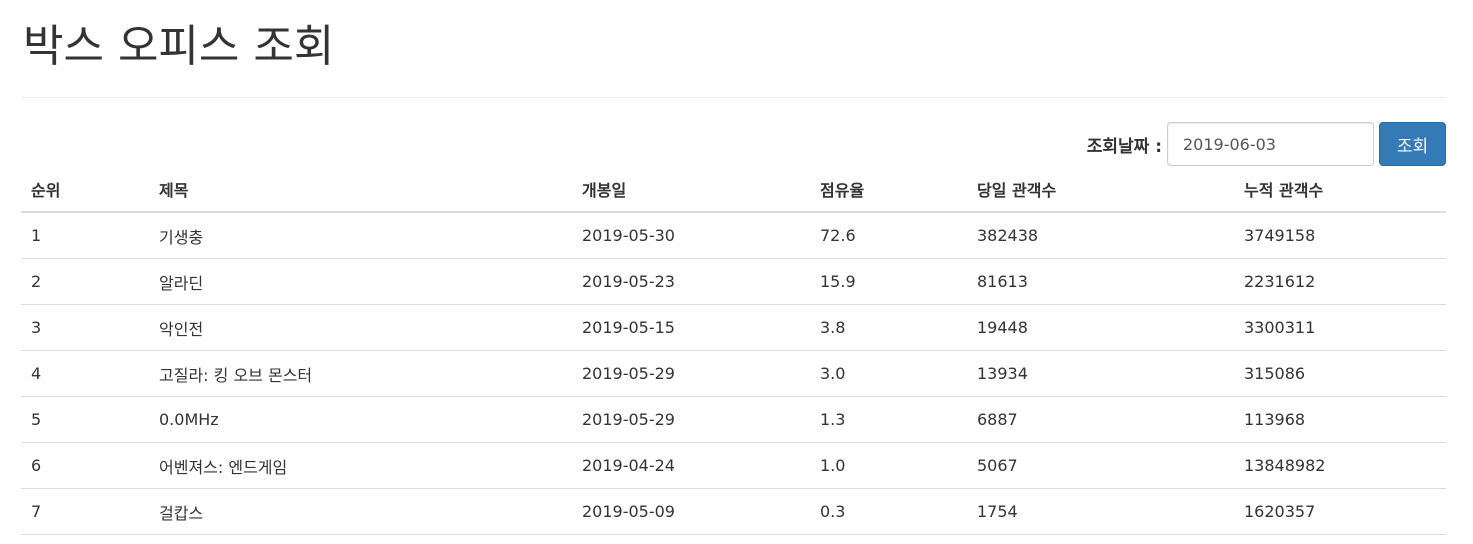 The width and height of the screenshot is (1473, 544). I want to click on cell-daily-audience: 5067, so click(1100, 465).